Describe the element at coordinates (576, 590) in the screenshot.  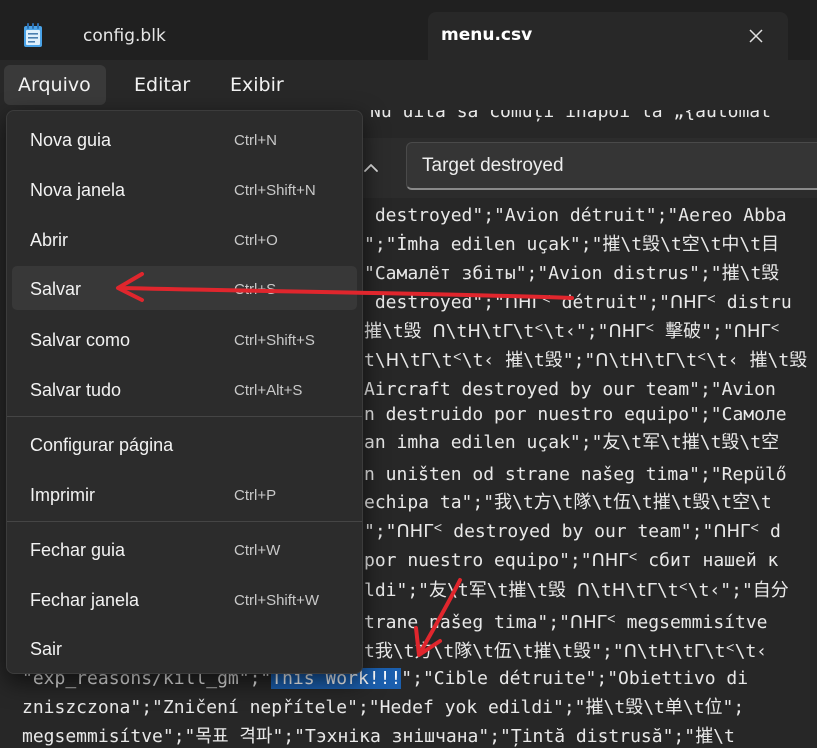
I see `code-line: ldi";"友\t军\t摧\t毁 ᑎ\tᕼ\tᒥ\tᑉ\t‹";"自分` at that location.